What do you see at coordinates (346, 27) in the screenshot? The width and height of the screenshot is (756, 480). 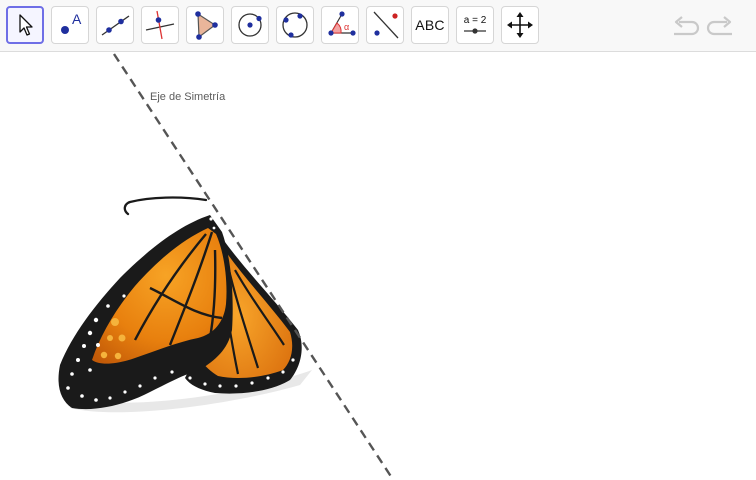 I see `angle-tool-label: α` at bounding box center [346, 27].